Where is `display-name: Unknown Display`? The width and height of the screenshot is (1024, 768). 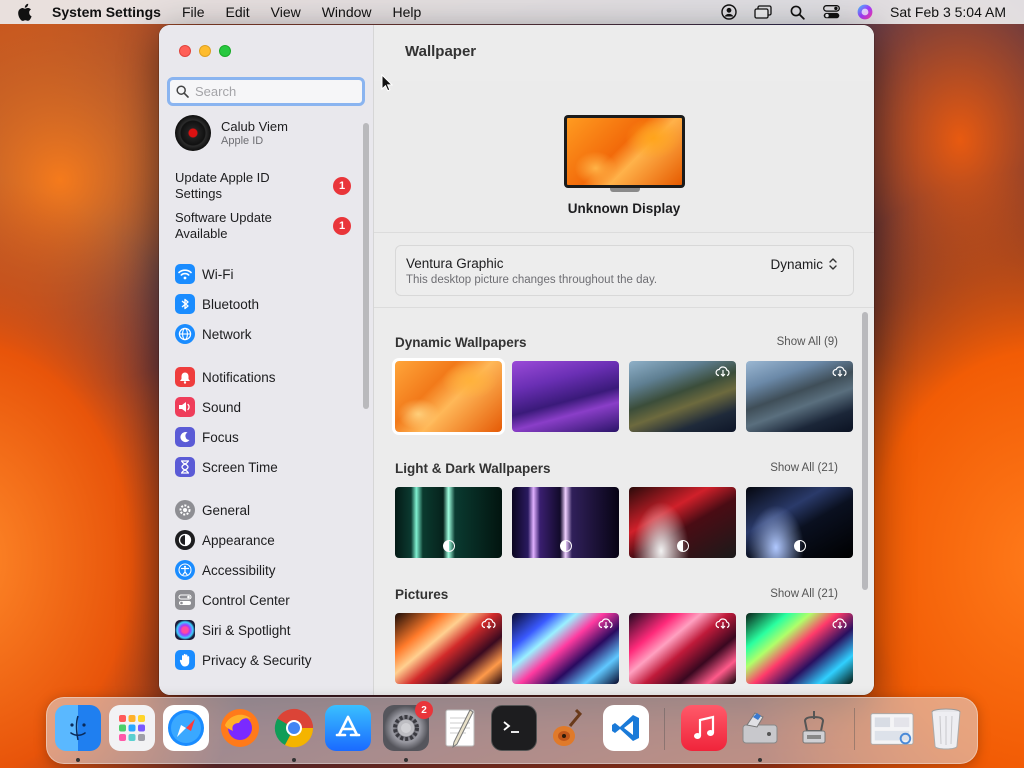
display-name: Unknown Display is located at coordinates (624, 208).